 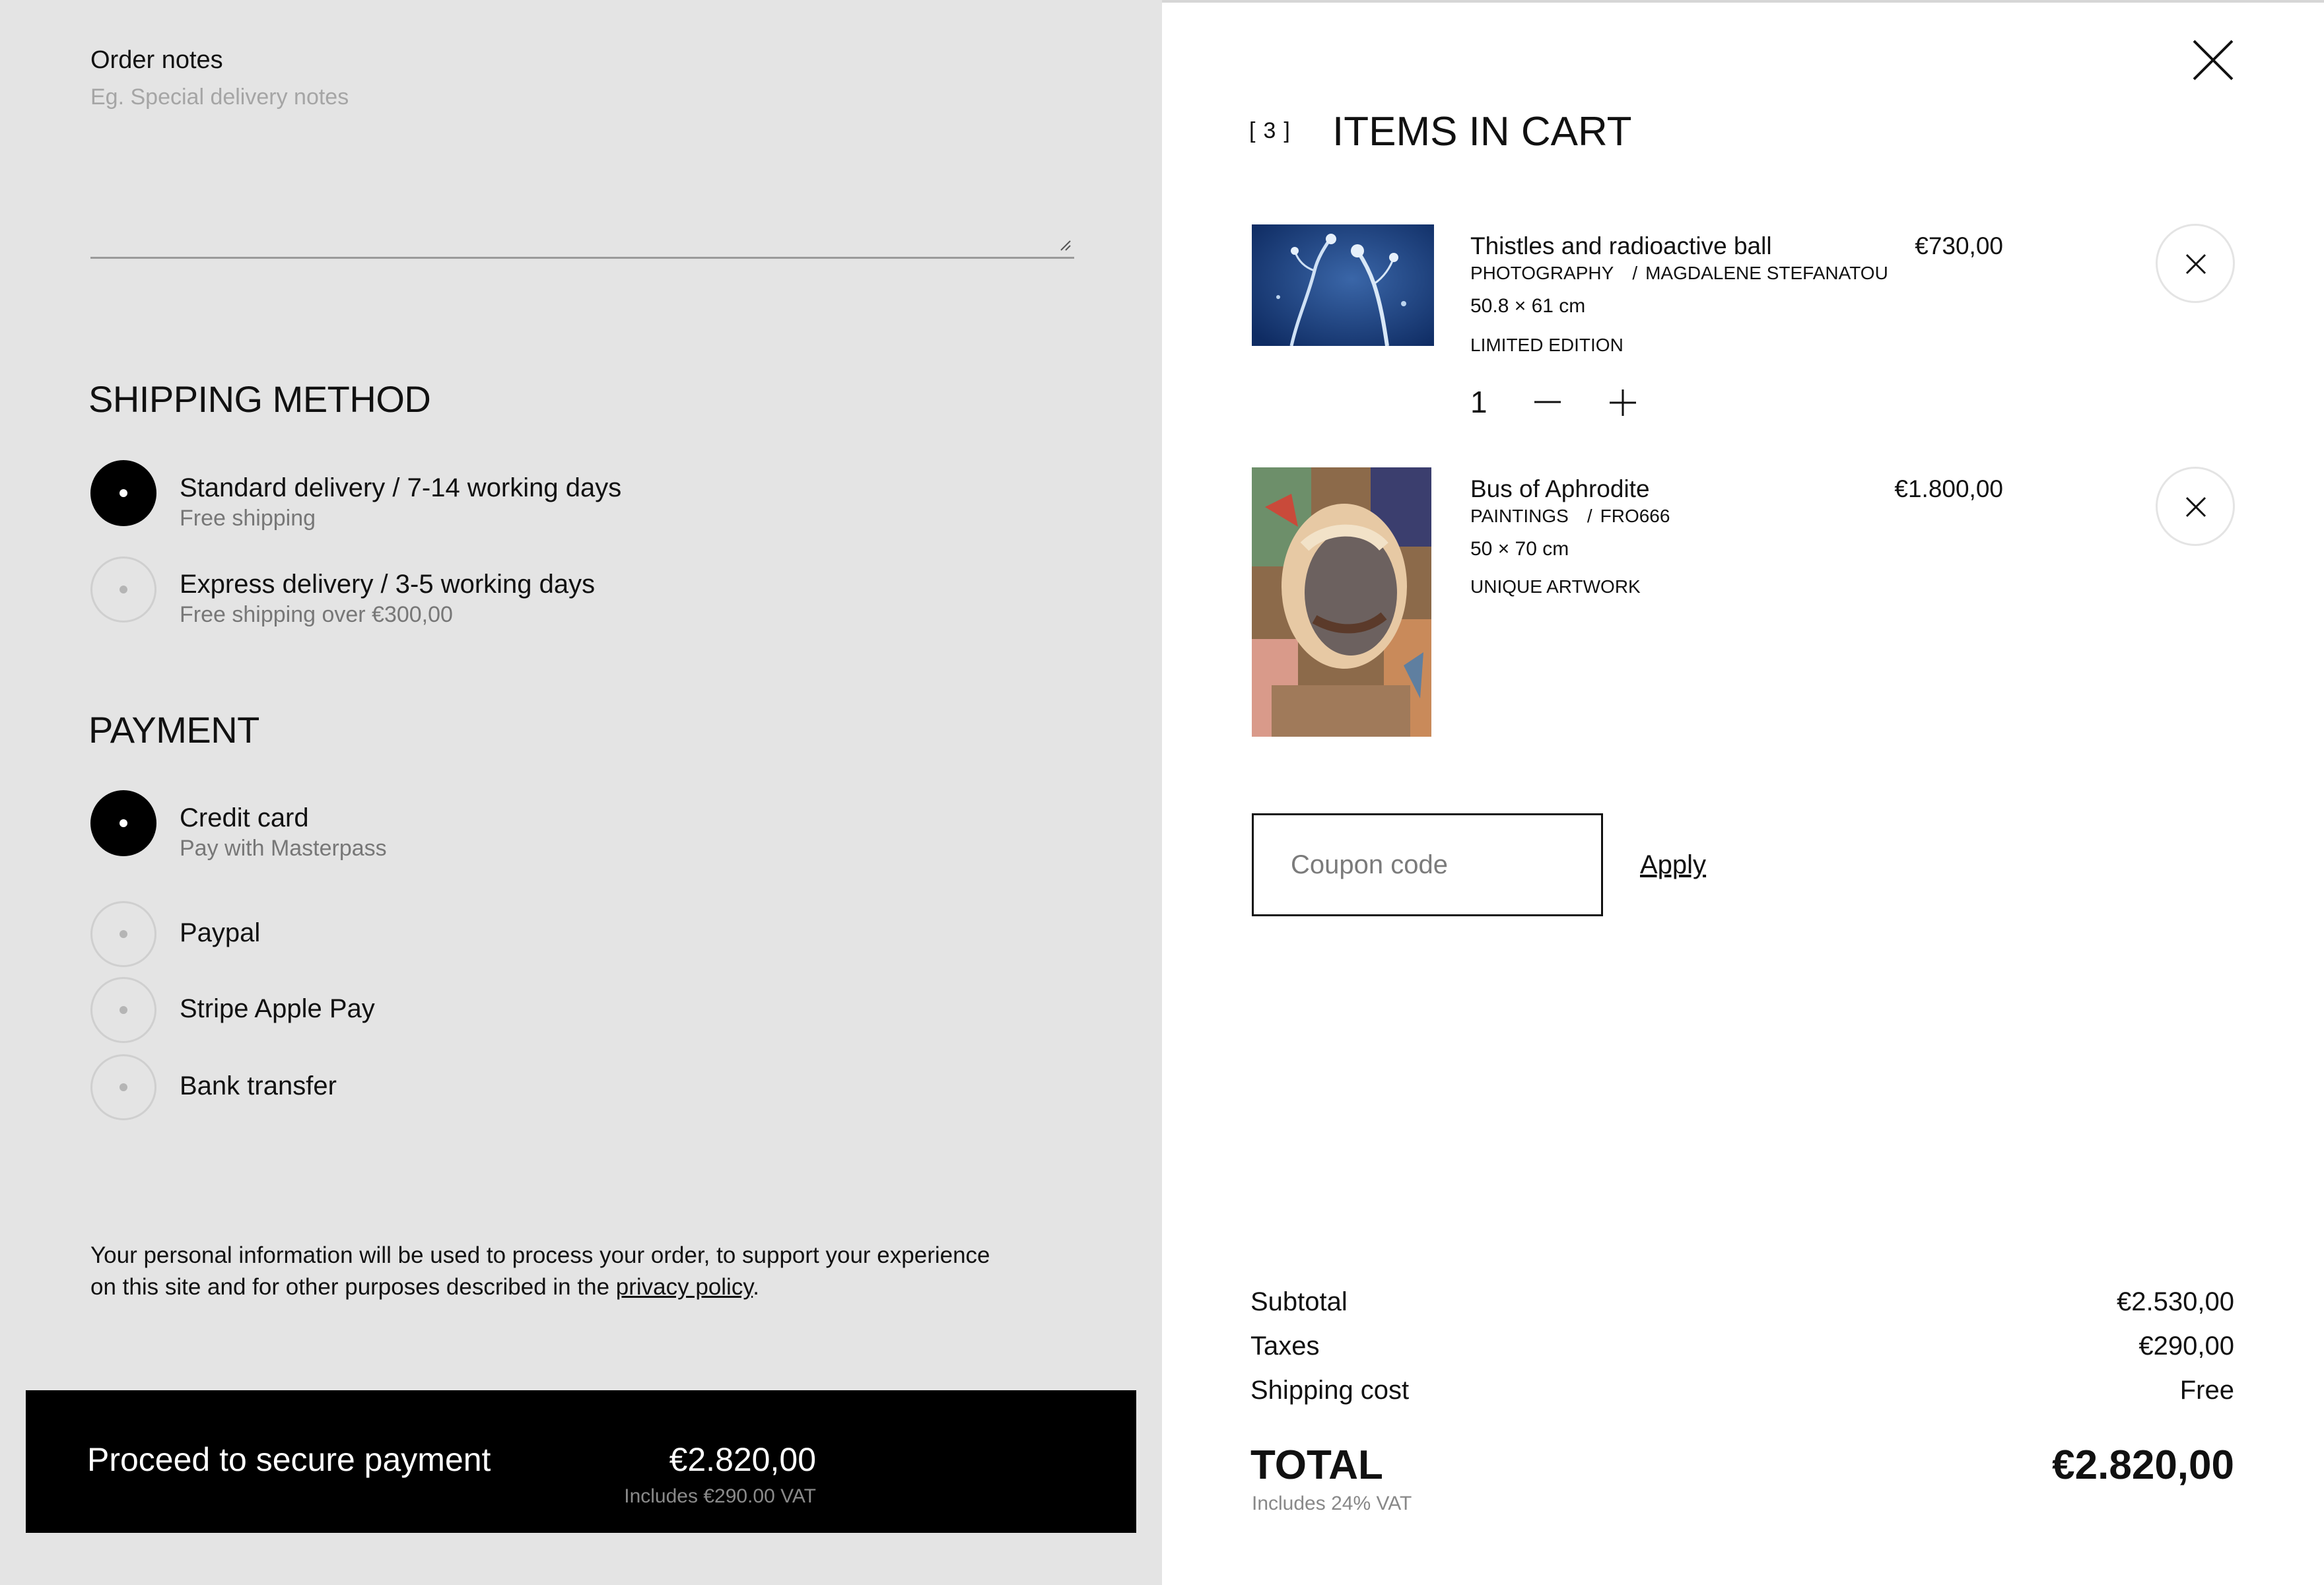 I want to click on order-notes-placeholder: Eg. Special delivery notes, so click(x=220, y=97).